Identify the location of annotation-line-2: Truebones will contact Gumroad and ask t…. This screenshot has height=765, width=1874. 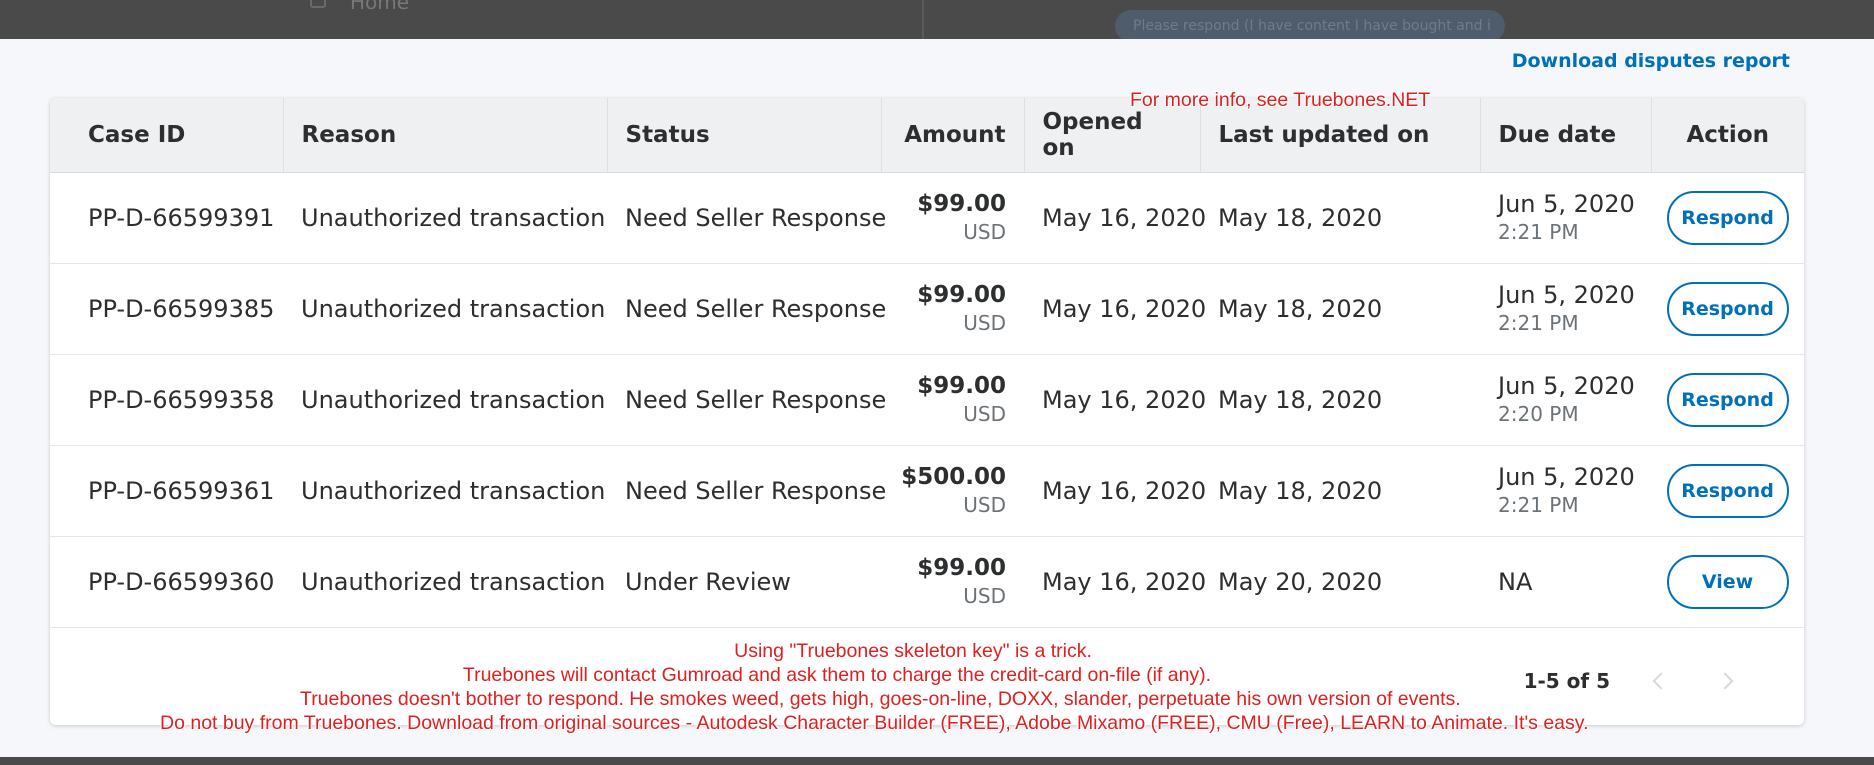
(837, 675).